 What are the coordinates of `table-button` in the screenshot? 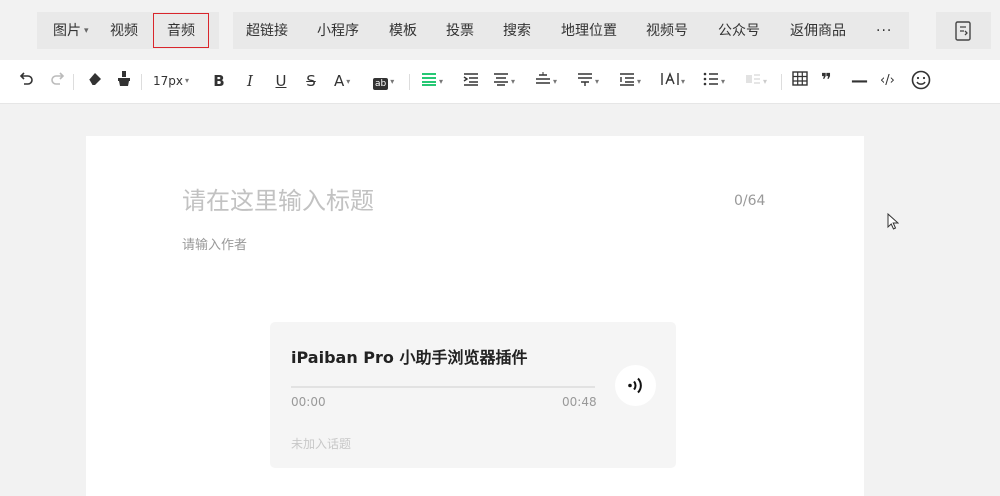 It's located at (800, 81).